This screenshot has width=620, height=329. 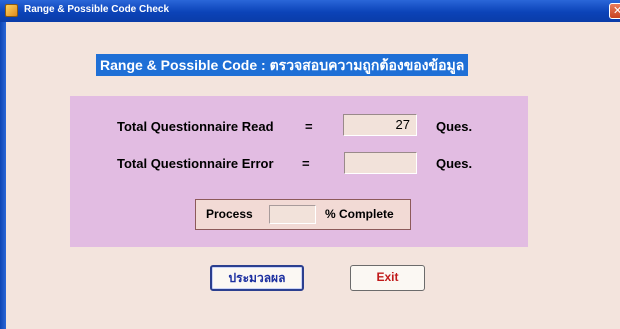 I want to click on close-button: ✕, so click(x=614, y=11).